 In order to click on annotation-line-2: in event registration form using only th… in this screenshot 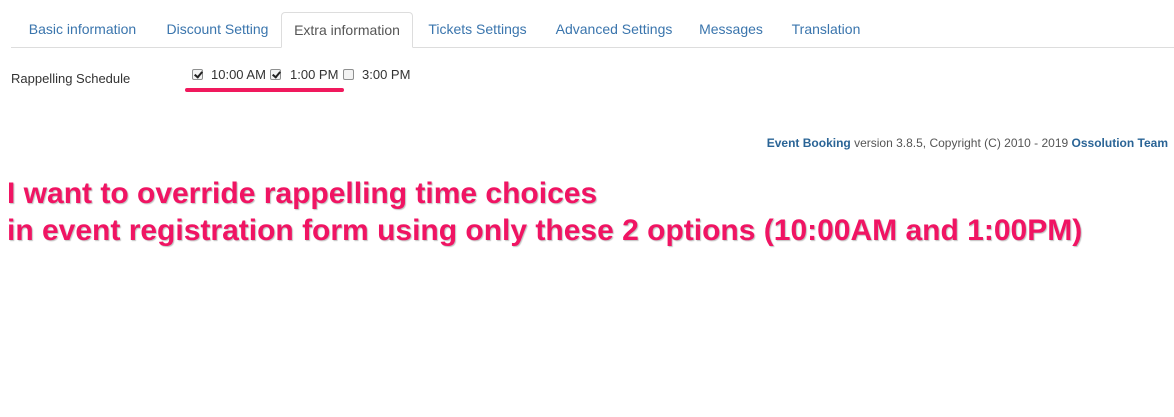, I will do `click(545, 230)`.